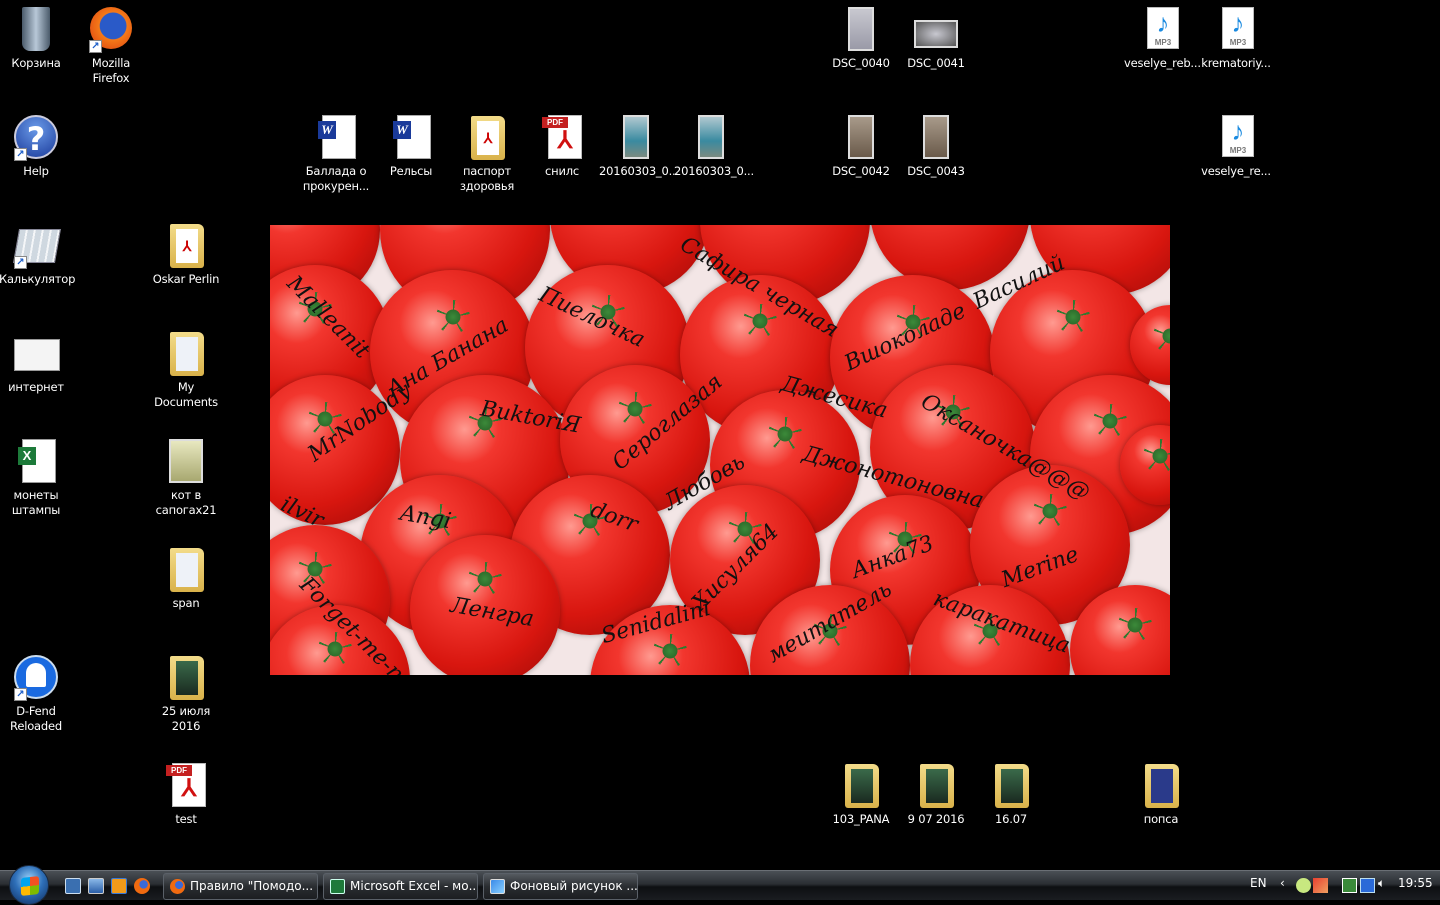 This screenshot has width=1440, height=905. What do you see at coordinates (1011, 819) in the screenshot?
I see `desktop-icon-label: 16.07` at bounding box center [1011, 819].